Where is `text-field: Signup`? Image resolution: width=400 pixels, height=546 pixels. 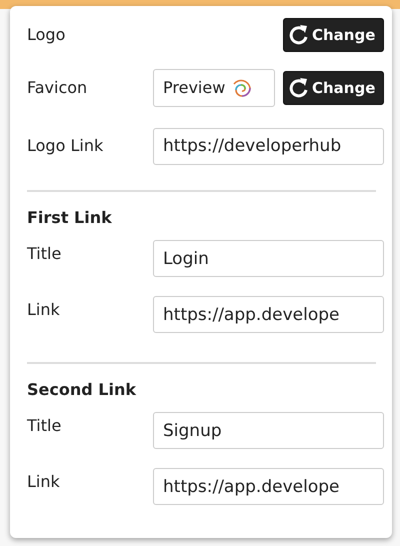 text-field: Signup is located at coordinates (268, 430).